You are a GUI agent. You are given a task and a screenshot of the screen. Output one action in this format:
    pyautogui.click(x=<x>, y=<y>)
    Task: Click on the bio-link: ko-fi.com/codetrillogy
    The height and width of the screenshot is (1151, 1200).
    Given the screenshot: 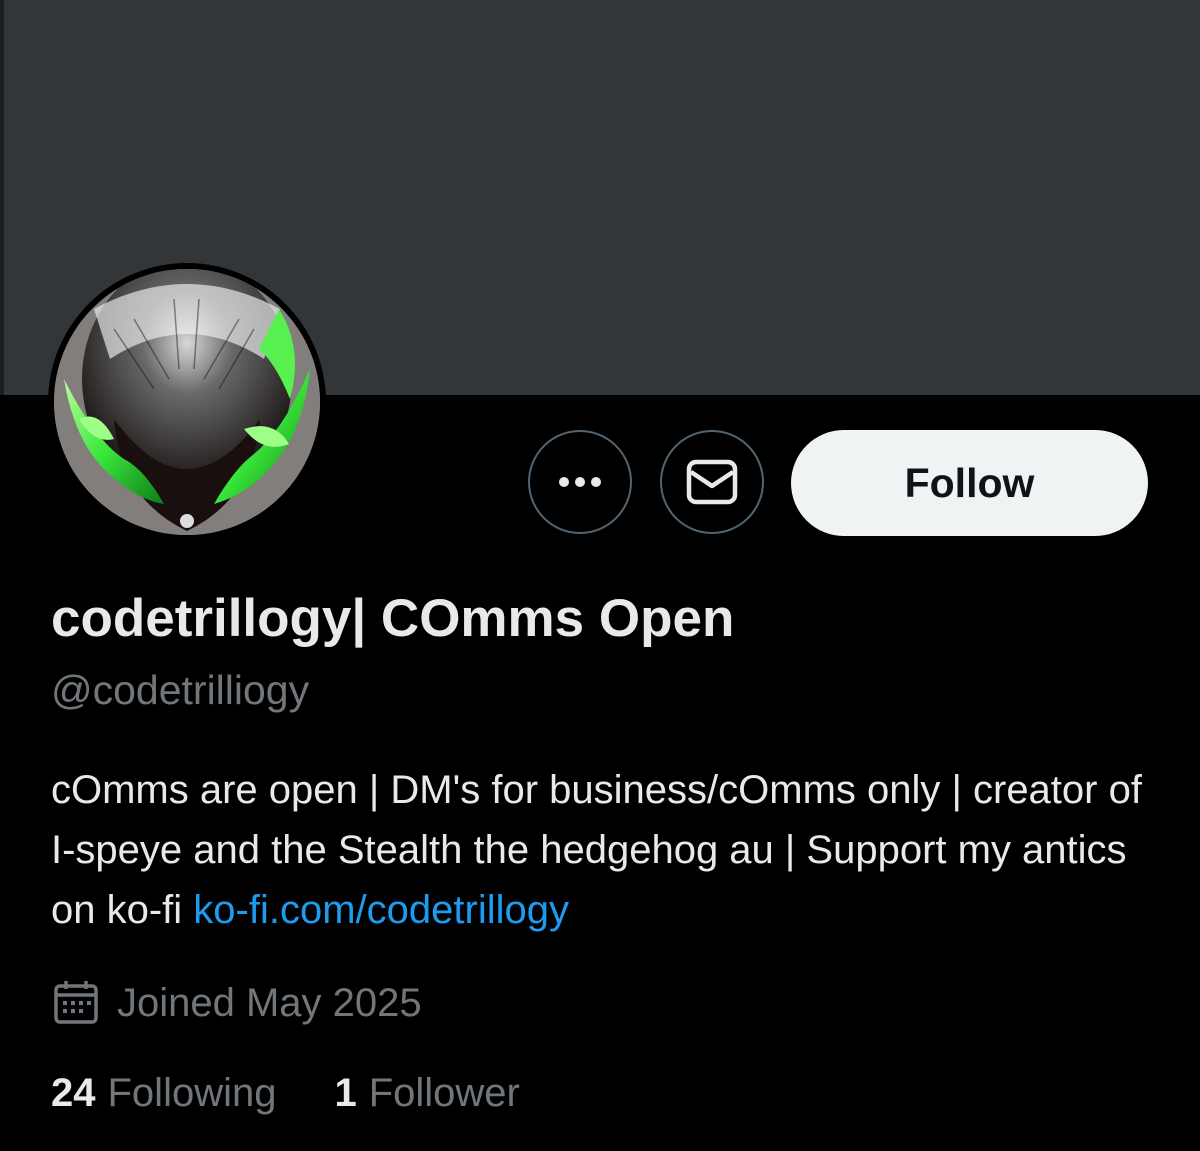 What is the action you would take?
    pyautogui.click(x=381, y=910)
    